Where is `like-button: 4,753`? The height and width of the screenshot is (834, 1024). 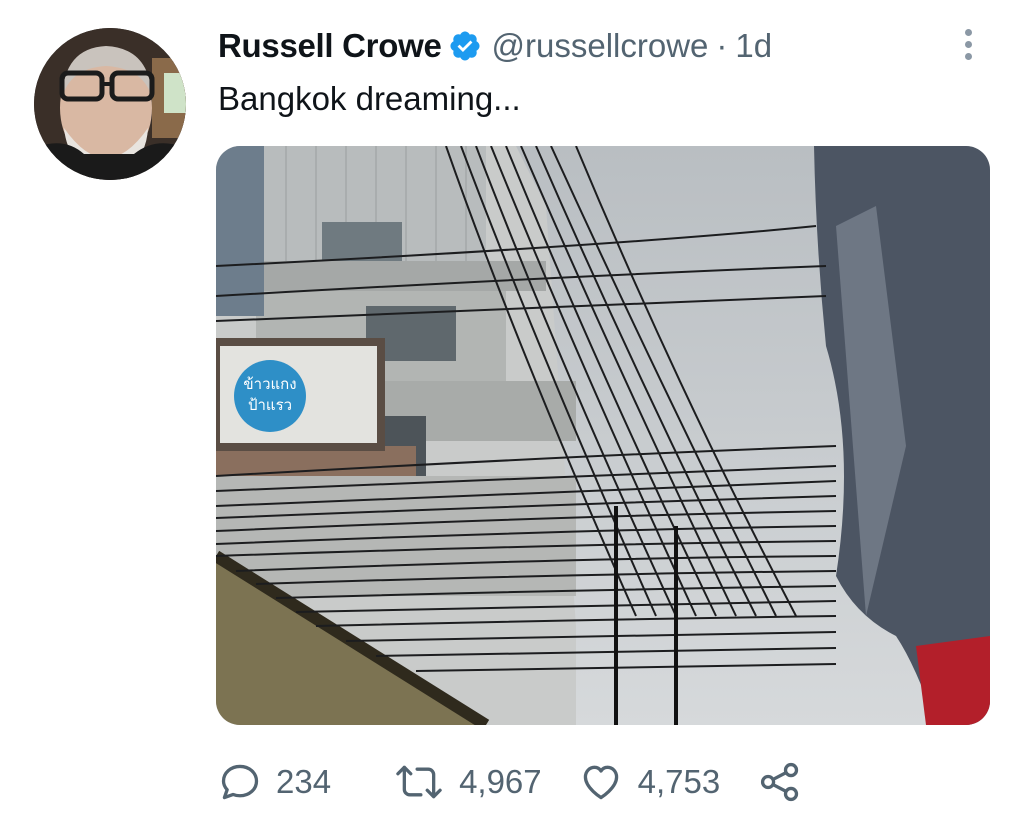 like-button: 4,753 is located at coordinates (649, 782).